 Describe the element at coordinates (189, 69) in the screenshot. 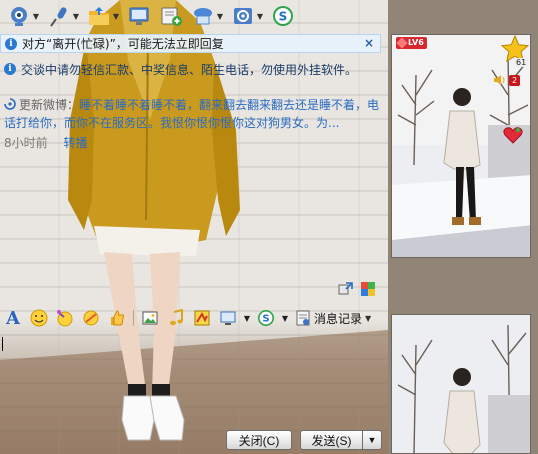

I see `security-notice-text: 交谈中请勿轻信汇款、中奖信息、陌生电话，勿使用外挂软件。` at that location.